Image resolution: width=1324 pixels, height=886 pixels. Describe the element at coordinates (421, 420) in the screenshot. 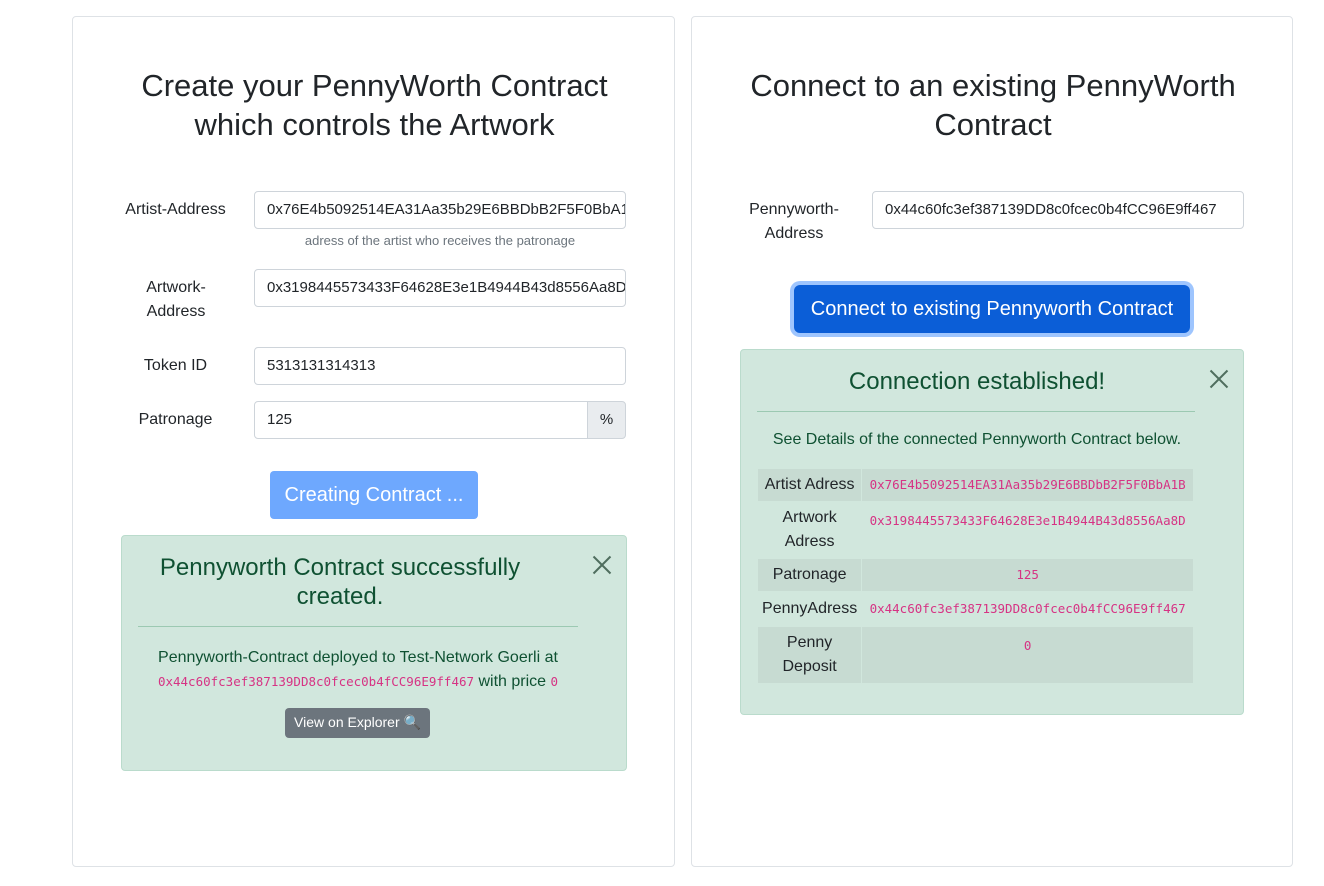

I see `patronage-input: 125` at that location.